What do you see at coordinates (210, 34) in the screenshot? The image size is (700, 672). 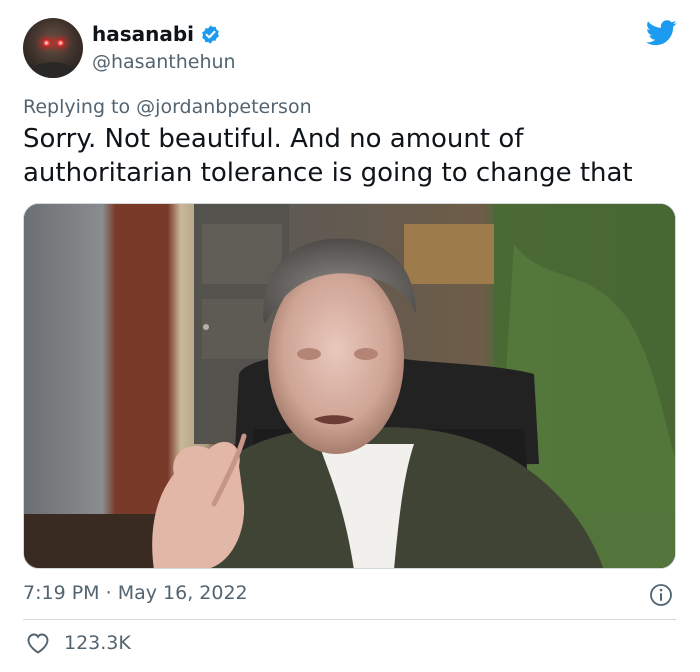 I see `verified-badge-icon` at bounding box center [210, 34].